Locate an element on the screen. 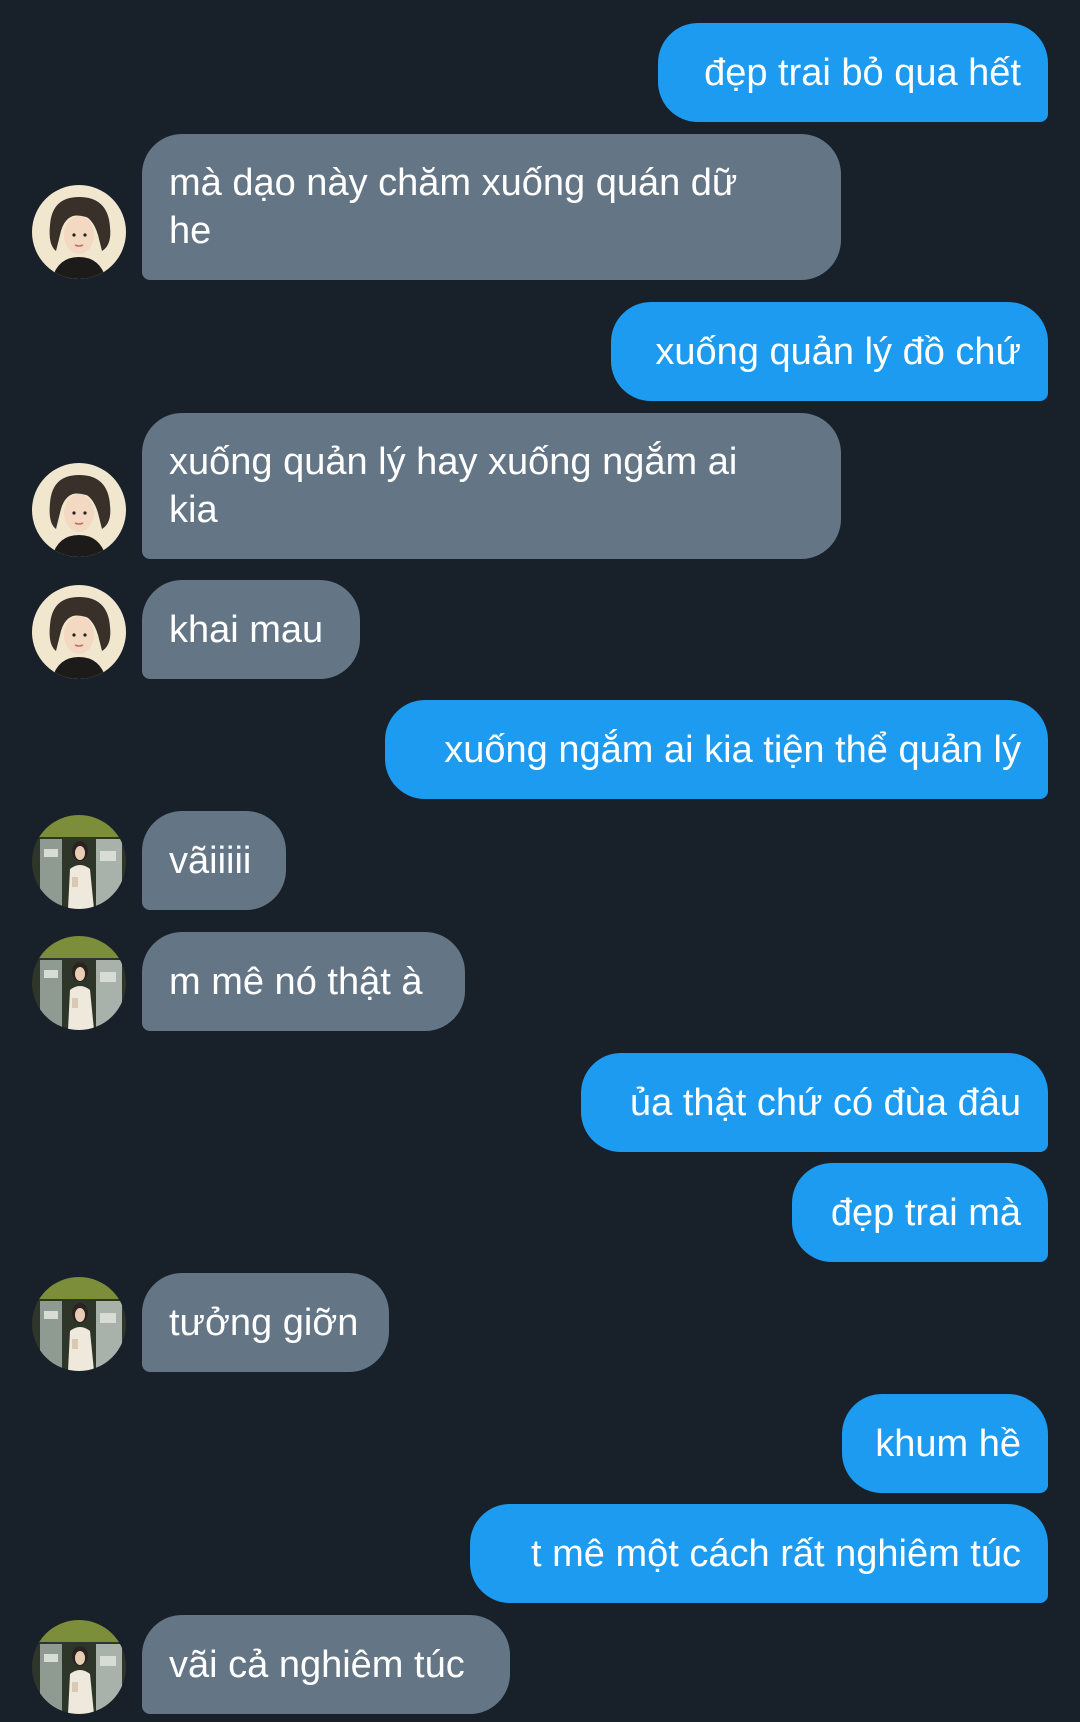  message-bubble-outgoing: ủa thật chứ có đùa đâu is located at coordinates (814, 1102).